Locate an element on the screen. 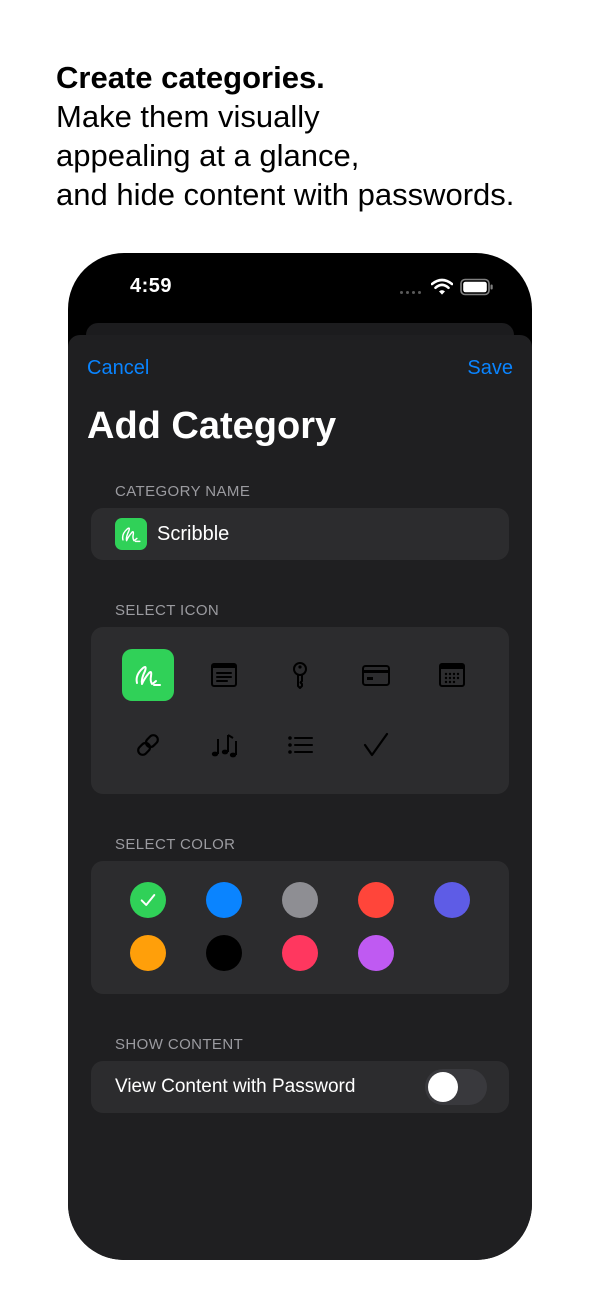 This screenshot has width=600, height=1300. icon-option-key is located at coordinates (300, 675).